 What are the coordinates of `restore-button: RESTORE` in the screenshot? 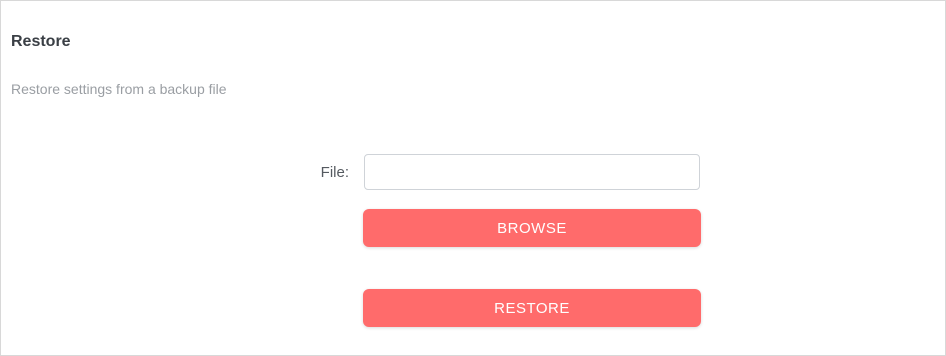 It's located at (532, 308).